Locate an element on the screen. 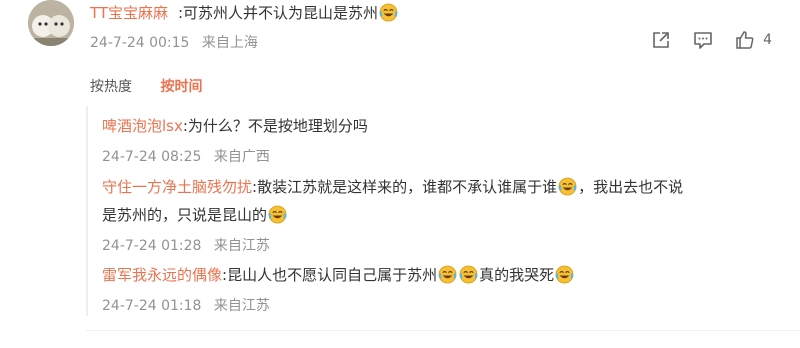 This screenshot has height=348, width=800. comment-username: TT宝宝麻麻 is located at coordinates (129, 12).